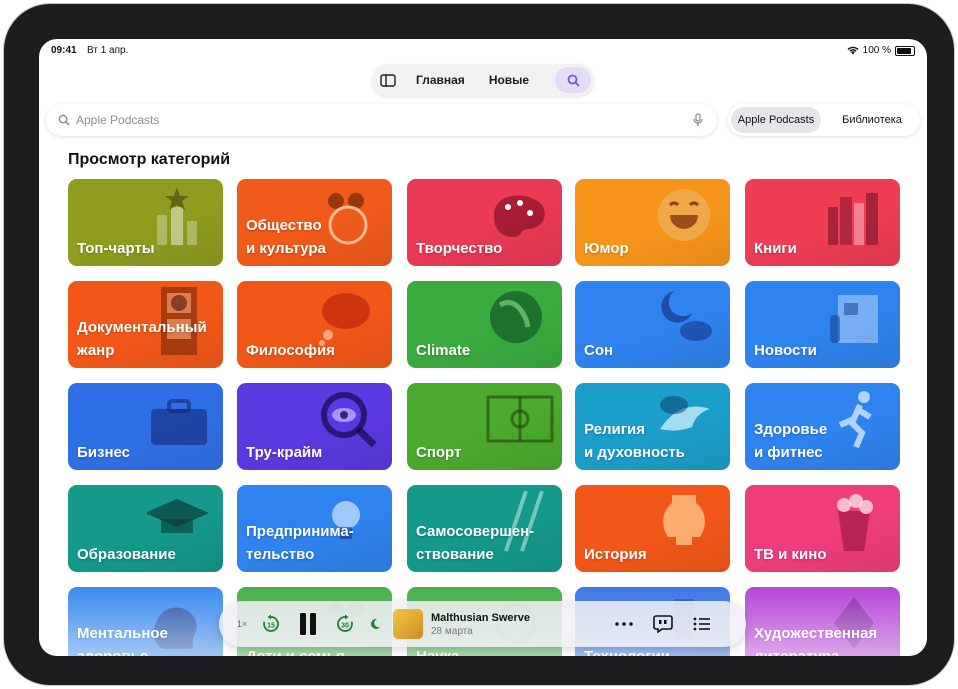 Image resolution: width=958 pixels, height=689 pixels. I want to click on episode-title: Malthusian Swerve, so click(481, 617).